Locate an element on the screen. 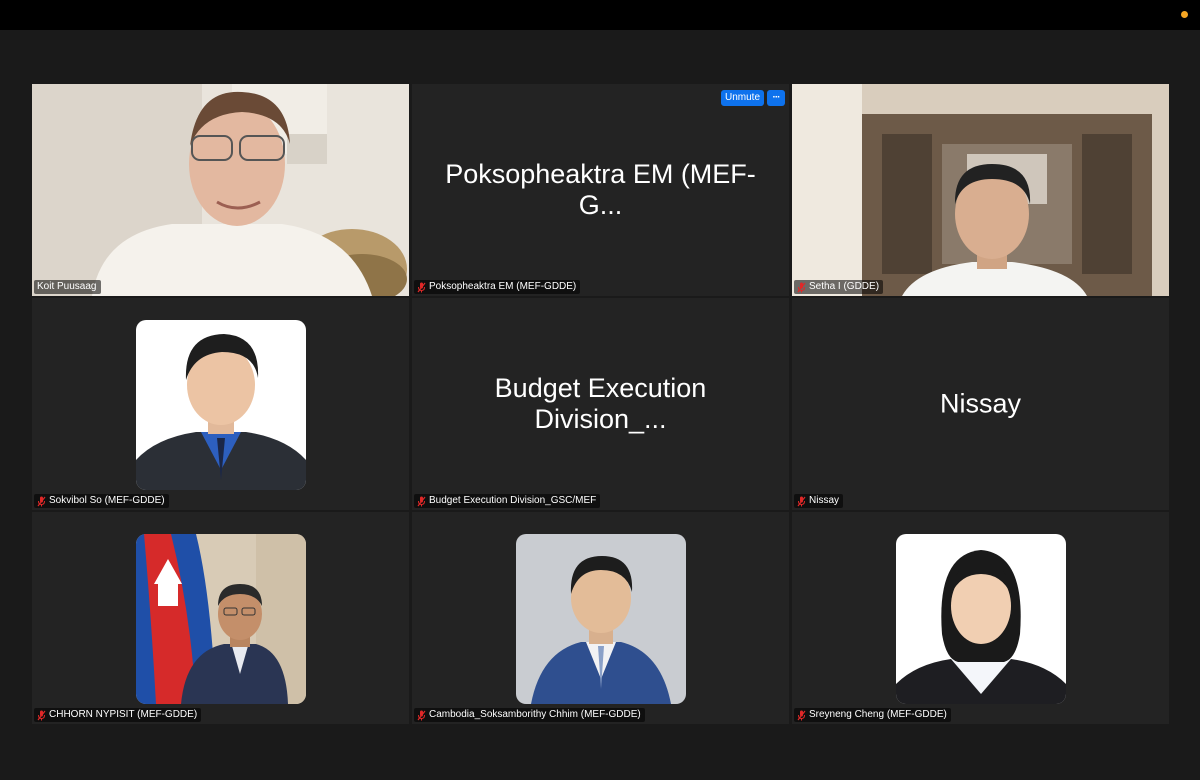 The height and width of the screenshot is (780, 1200). participant-name: Poksopheaktra EM (MEF-GDDE) is located at coordinates (503, 286).